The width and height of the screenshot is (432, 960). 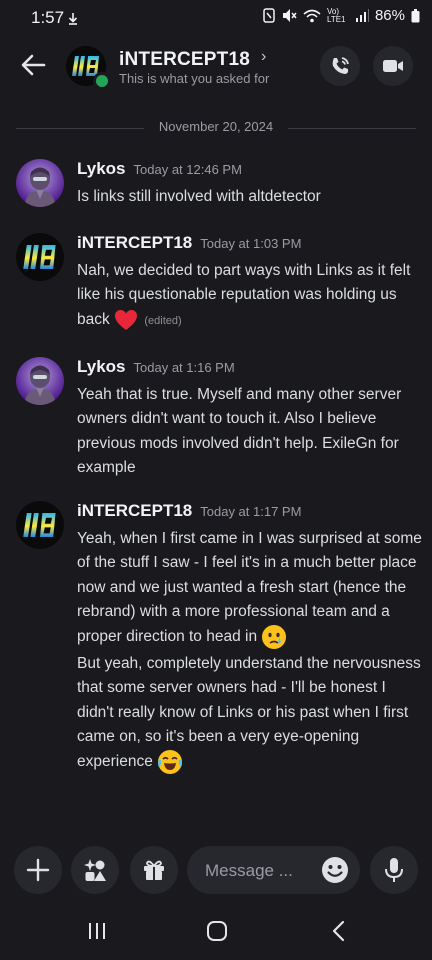 I want to click on add-attachment-button, so click(x=38, y=870).